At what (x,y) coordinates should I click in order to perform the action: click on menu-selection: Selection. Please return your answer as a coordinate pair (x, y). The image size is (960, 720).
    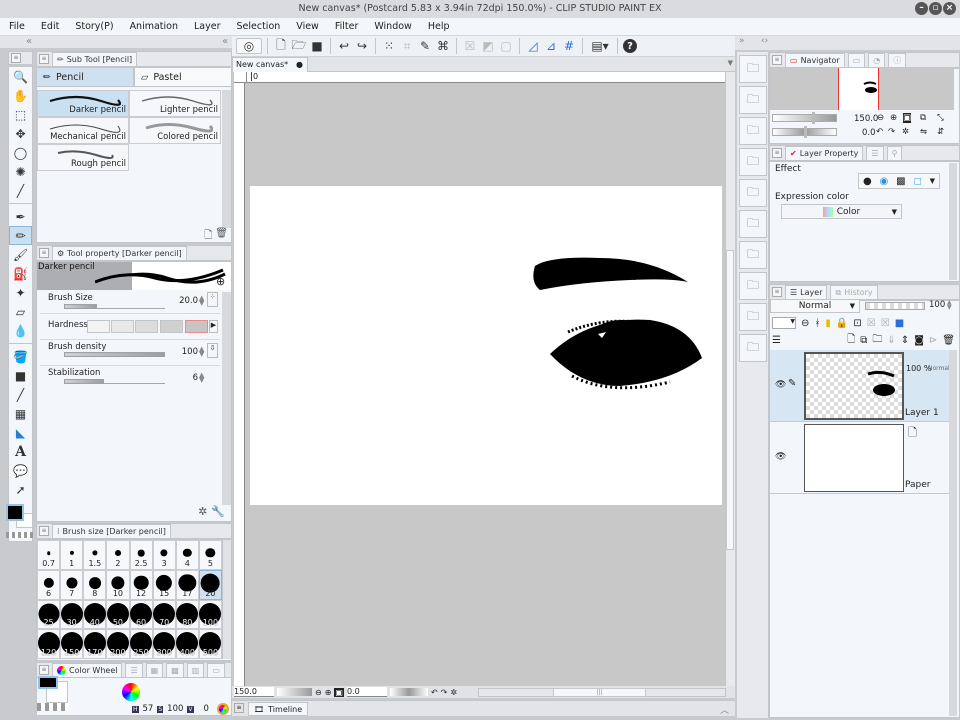
    Looking at the image, I should click on (259, 26).